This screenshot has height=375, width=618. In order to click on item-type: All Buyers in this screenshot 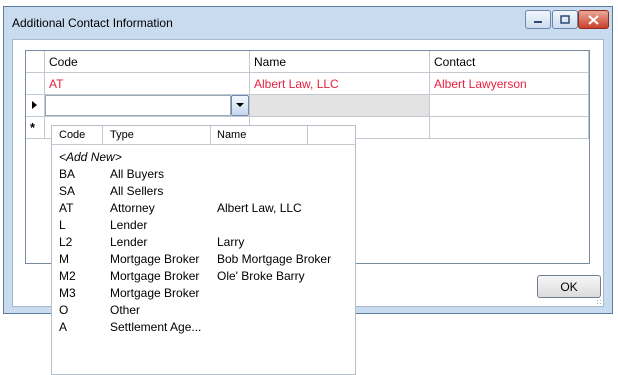, I will do `click(137, 174)`.